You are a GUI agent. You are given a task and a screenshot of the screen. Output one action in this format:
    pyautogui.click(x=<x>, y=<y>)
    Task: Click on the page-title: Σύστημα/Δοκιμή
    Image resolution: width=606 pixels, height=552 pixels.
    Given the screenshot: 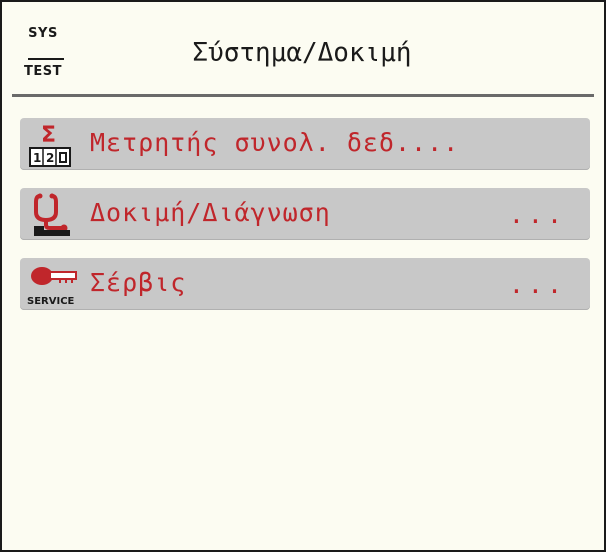 What is the action you would take?
    pyautogui.click(x=302, y=53)
    